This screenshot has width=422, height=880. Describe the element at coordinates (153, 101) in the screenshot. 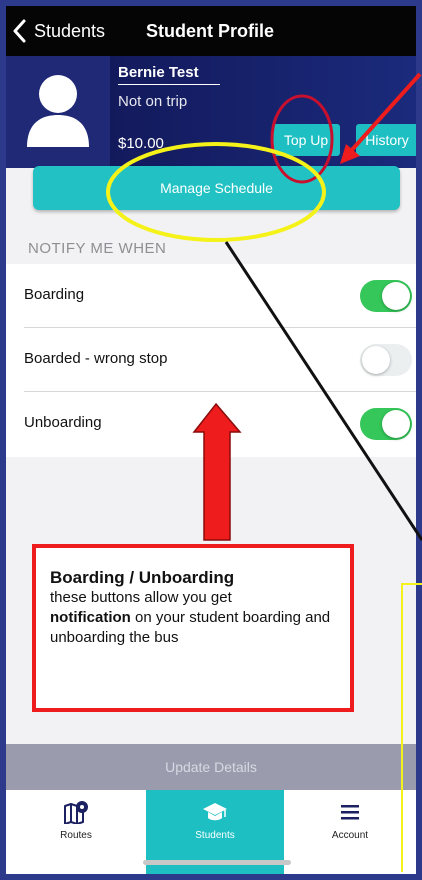

I see `trip-status: Not on trip` at that location.